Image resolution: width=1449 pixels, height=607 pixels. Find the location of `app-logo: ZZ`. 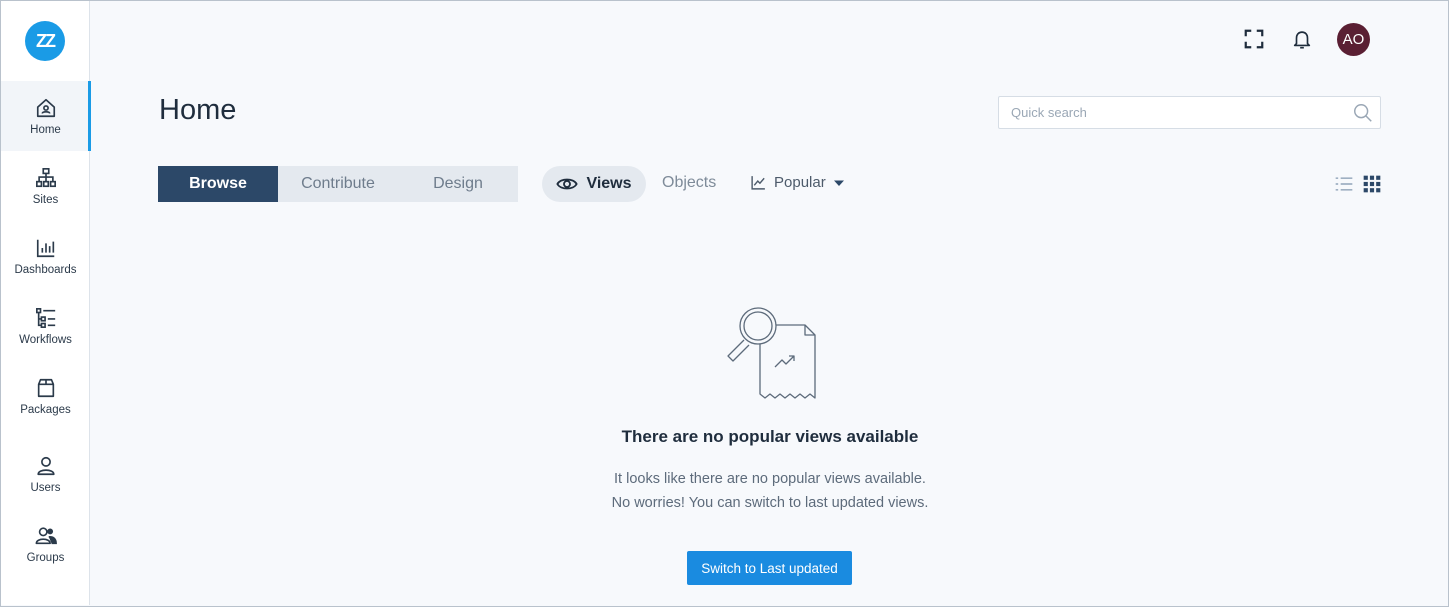

app-logo: ZZ is located at coordinates (45, 41).